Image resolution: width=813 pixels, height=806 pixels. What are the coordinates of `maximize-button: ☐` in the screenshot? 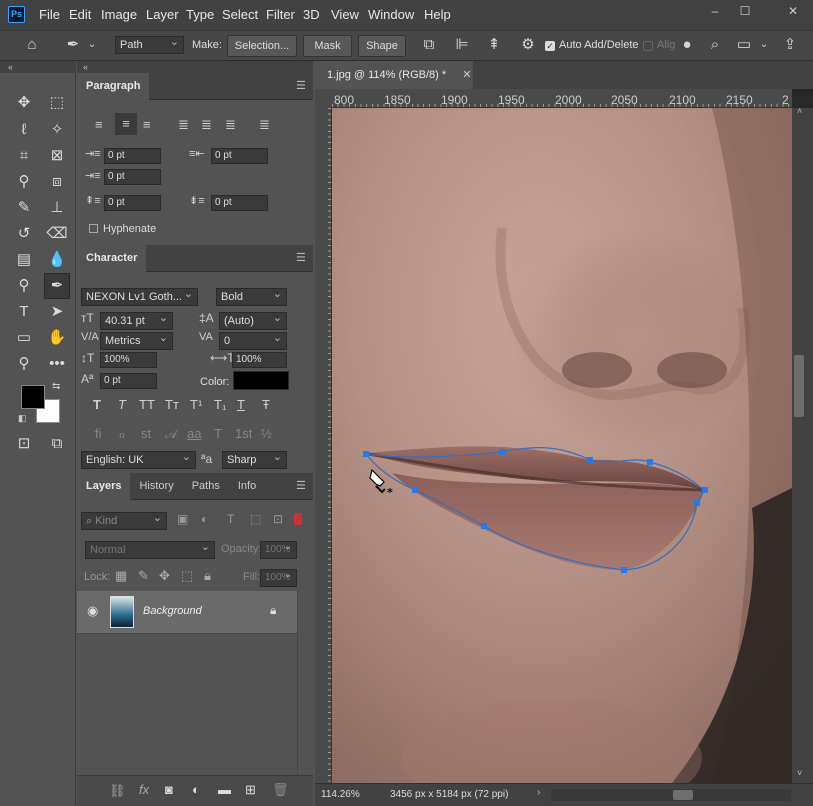 It's located at (745, 12).